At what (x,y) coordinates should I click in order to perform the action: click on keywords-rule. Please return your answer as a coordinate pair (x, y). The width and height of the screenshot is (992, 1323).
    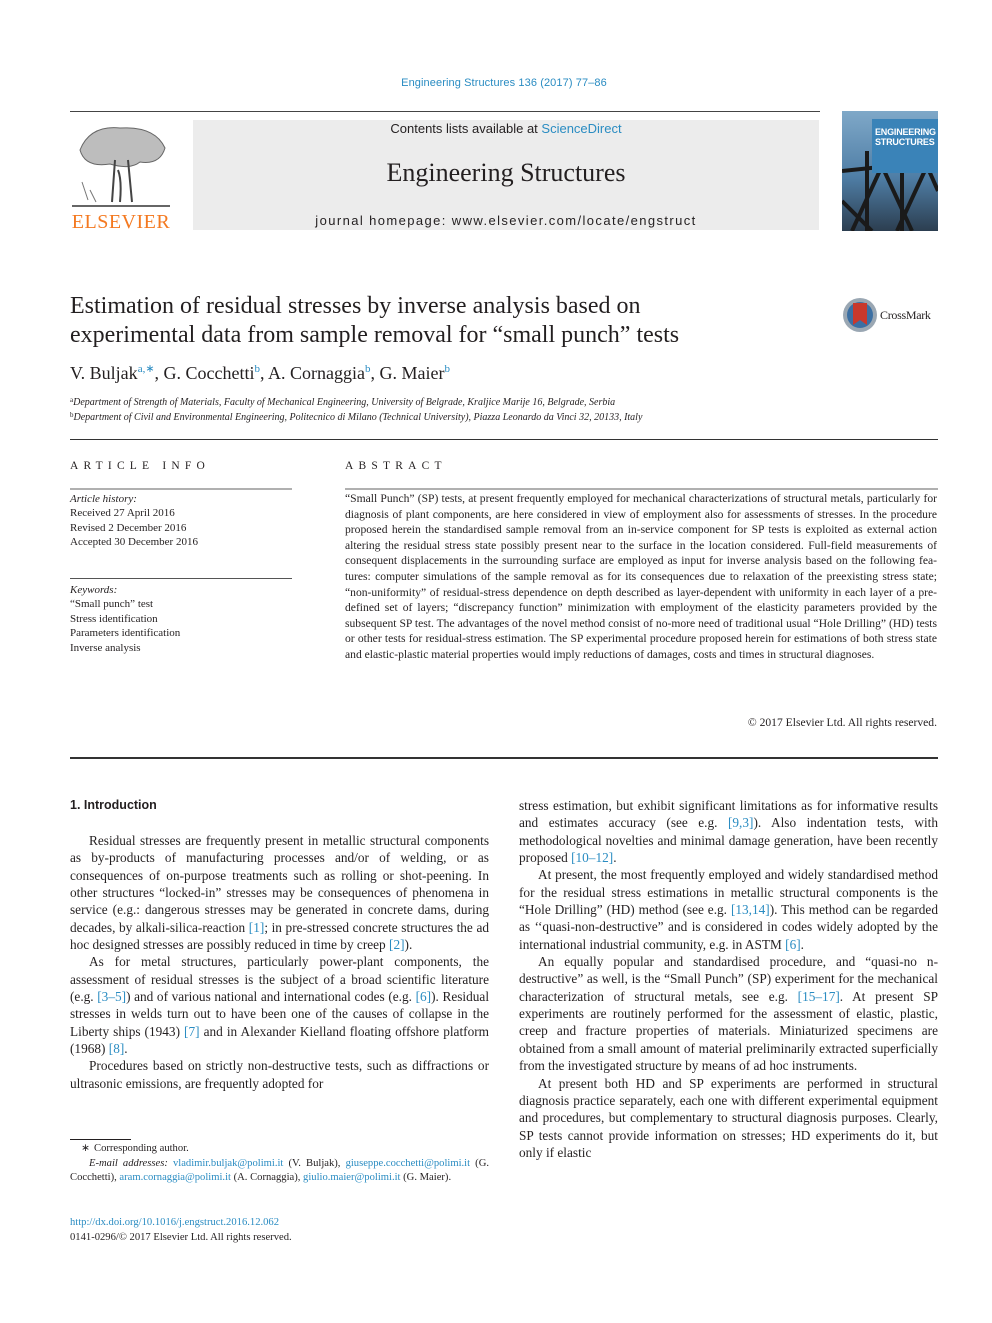
    Looking at the image, I should click on (181, 578).